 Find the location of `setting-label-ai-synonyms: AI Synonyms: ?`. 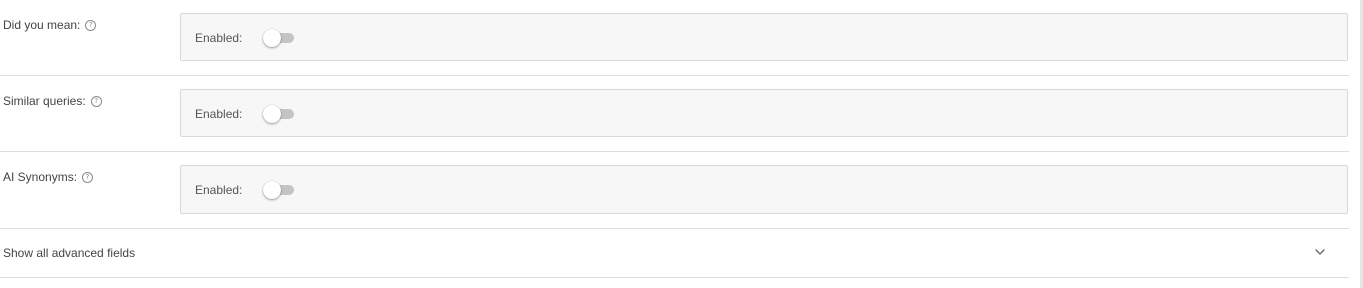

setting-label-ai-synonyms: AI Synonyms: ? is located at coordinates (48, 177).